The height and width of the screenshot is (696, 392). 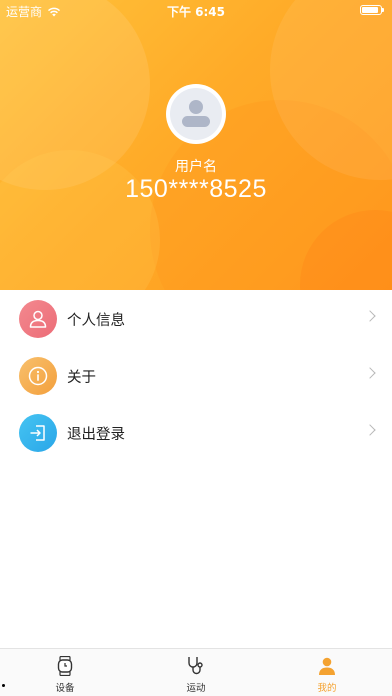 What do you see at coordinates (65, 666) in the screenshot?
I see `watch-icon` at bounding box center [65, 666].